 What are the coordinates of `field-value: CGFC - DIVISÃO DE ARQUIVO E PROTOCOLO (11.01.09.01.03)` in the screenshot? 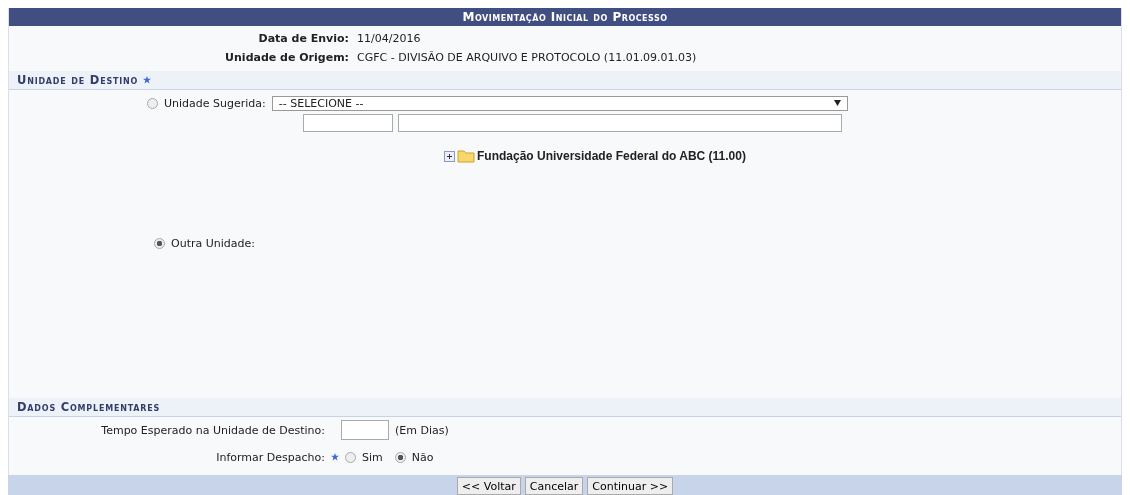 It's located at (527, 57).